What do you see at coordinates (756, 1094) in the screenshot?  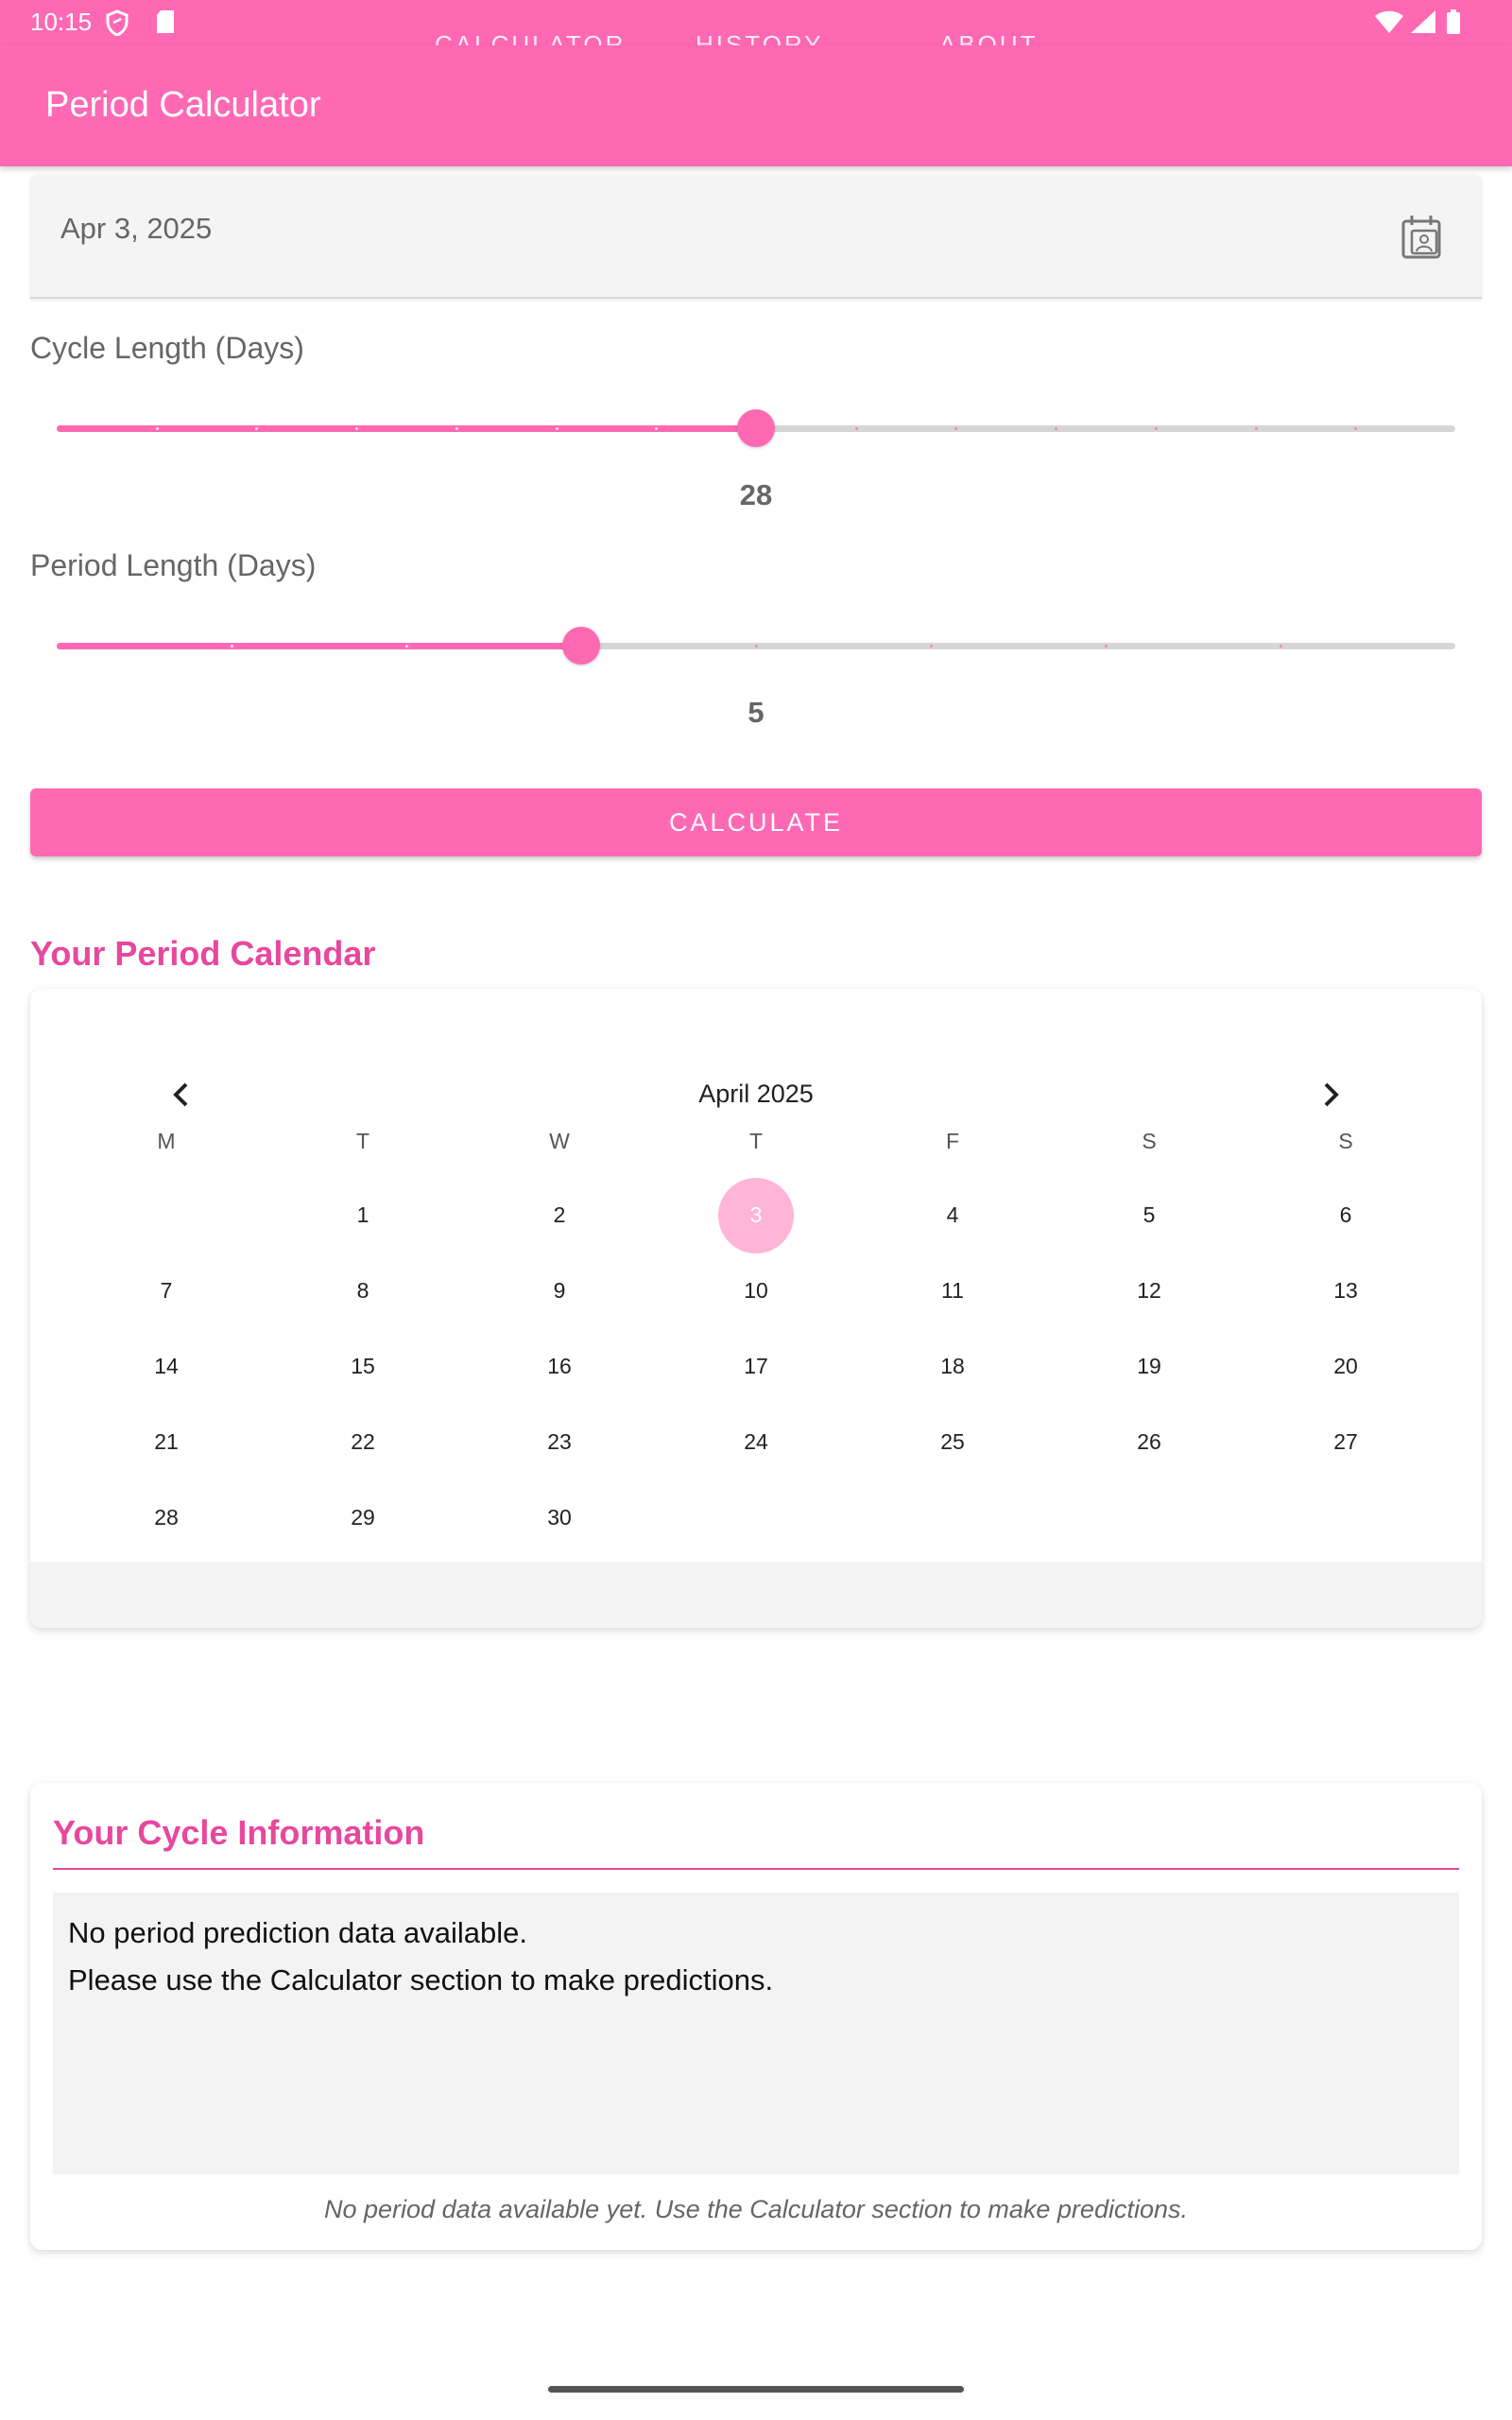 I see `calendar-month-title: April 2025` at bounding box center [756, 1094].